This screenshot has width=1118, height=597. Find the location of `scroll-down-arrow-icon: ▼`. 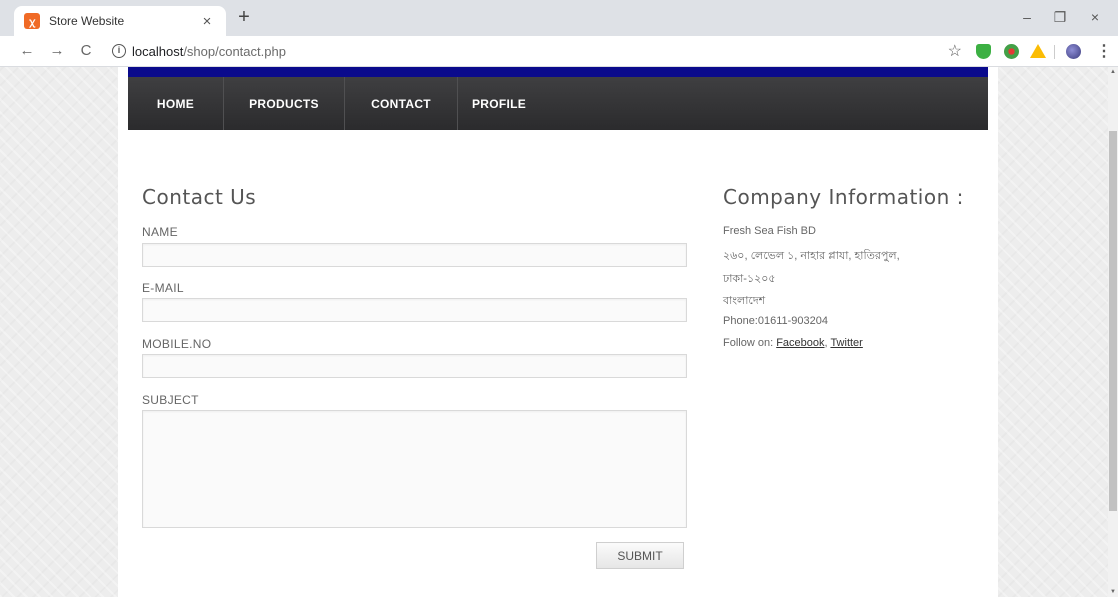

scroll-down-arrow-icon: ▼ is located at coordinates (1113, 592).